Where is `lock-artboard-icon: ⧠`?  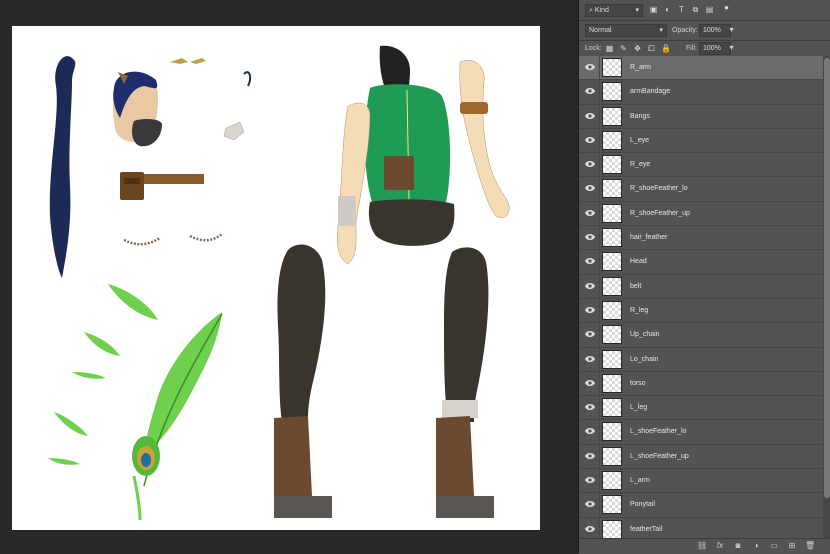 lock-artboard-icon: ⧠ is located at coordinates (651, 48).